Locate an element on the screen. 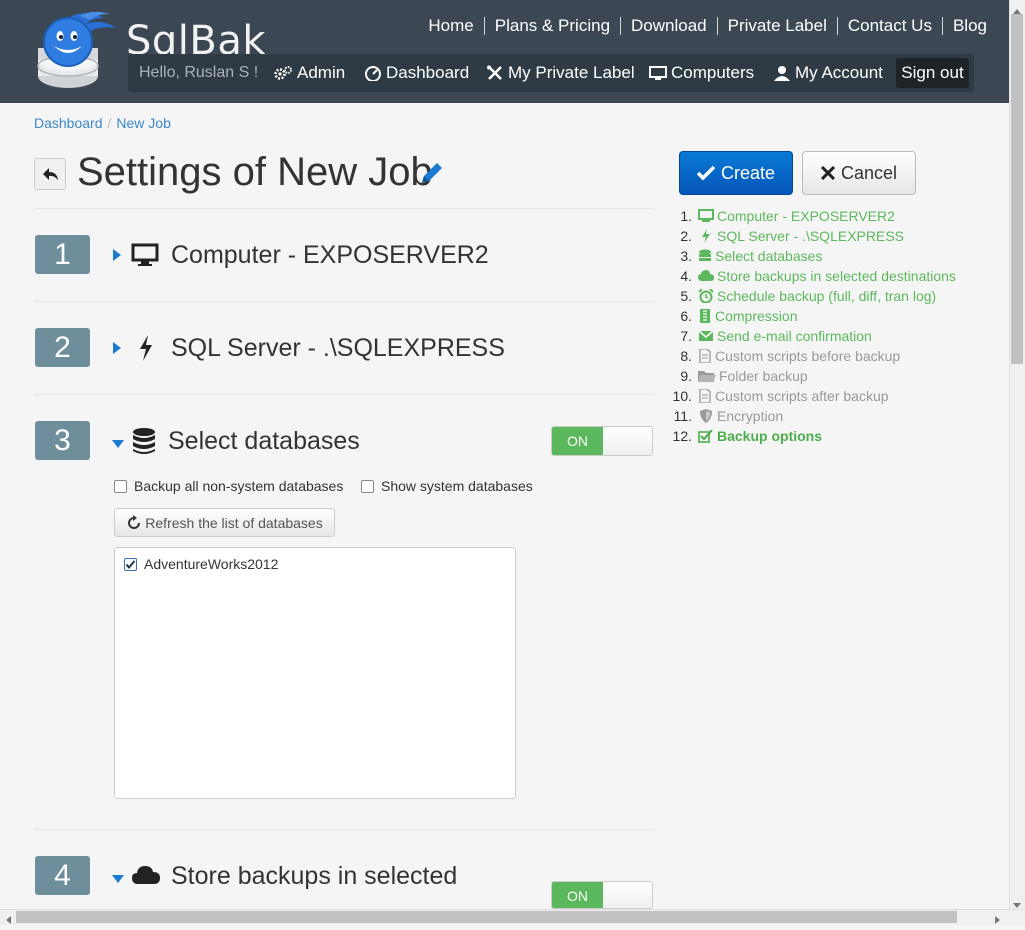 The width and height of the screenshot is (1025, 930). sqlbak-logo-icon is located at coordinates (79, 53).